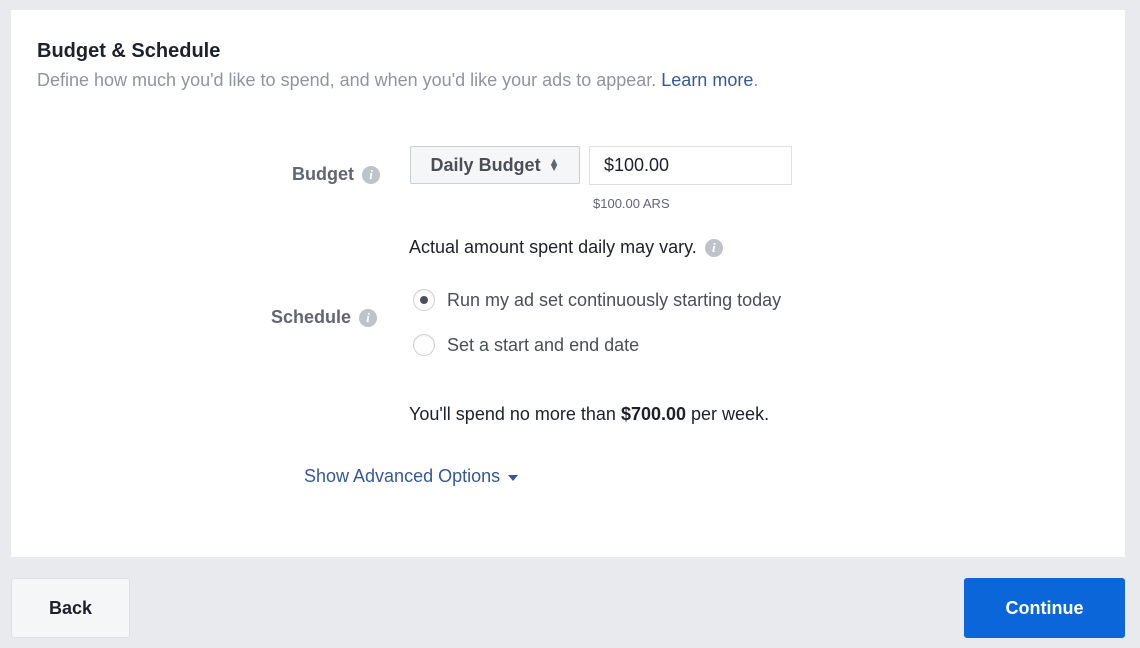 The image size is (1140, 648). Describe the element at coordinates (1044, 608) in the screenshot. I see `continue-button: Continue` at that location.